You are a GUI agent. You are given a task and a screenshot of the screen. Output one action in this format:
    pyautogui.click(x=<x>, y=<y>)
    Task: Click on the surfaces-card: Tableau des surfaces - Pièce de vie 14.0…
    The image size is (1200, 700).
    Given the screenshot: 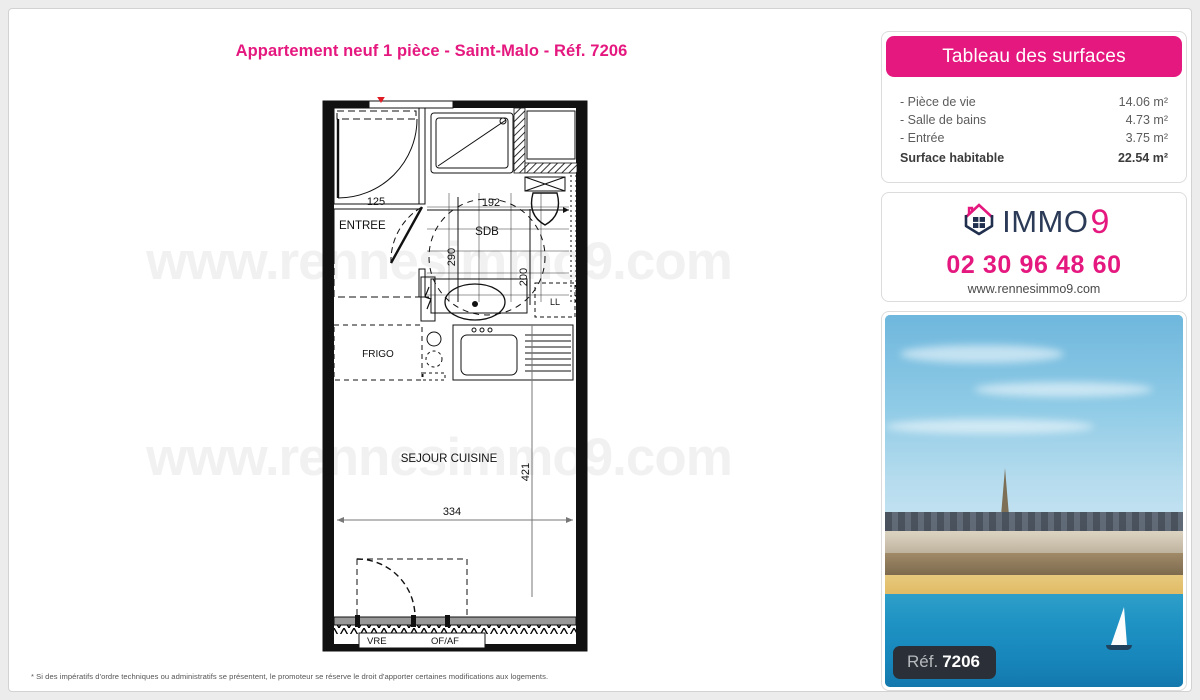 What is the action you would take?
    pyautogui.click(x=1034, y=107)
    